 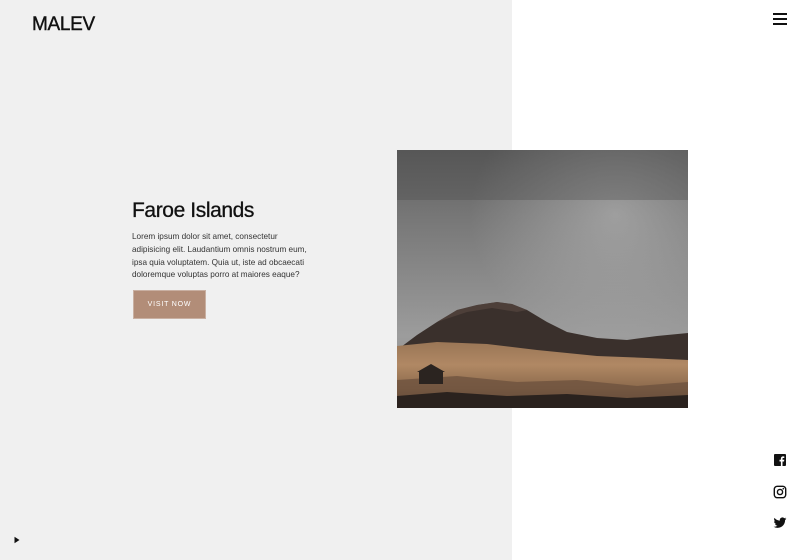 I want to click on facebook-icon, so click(x=780, y=460).